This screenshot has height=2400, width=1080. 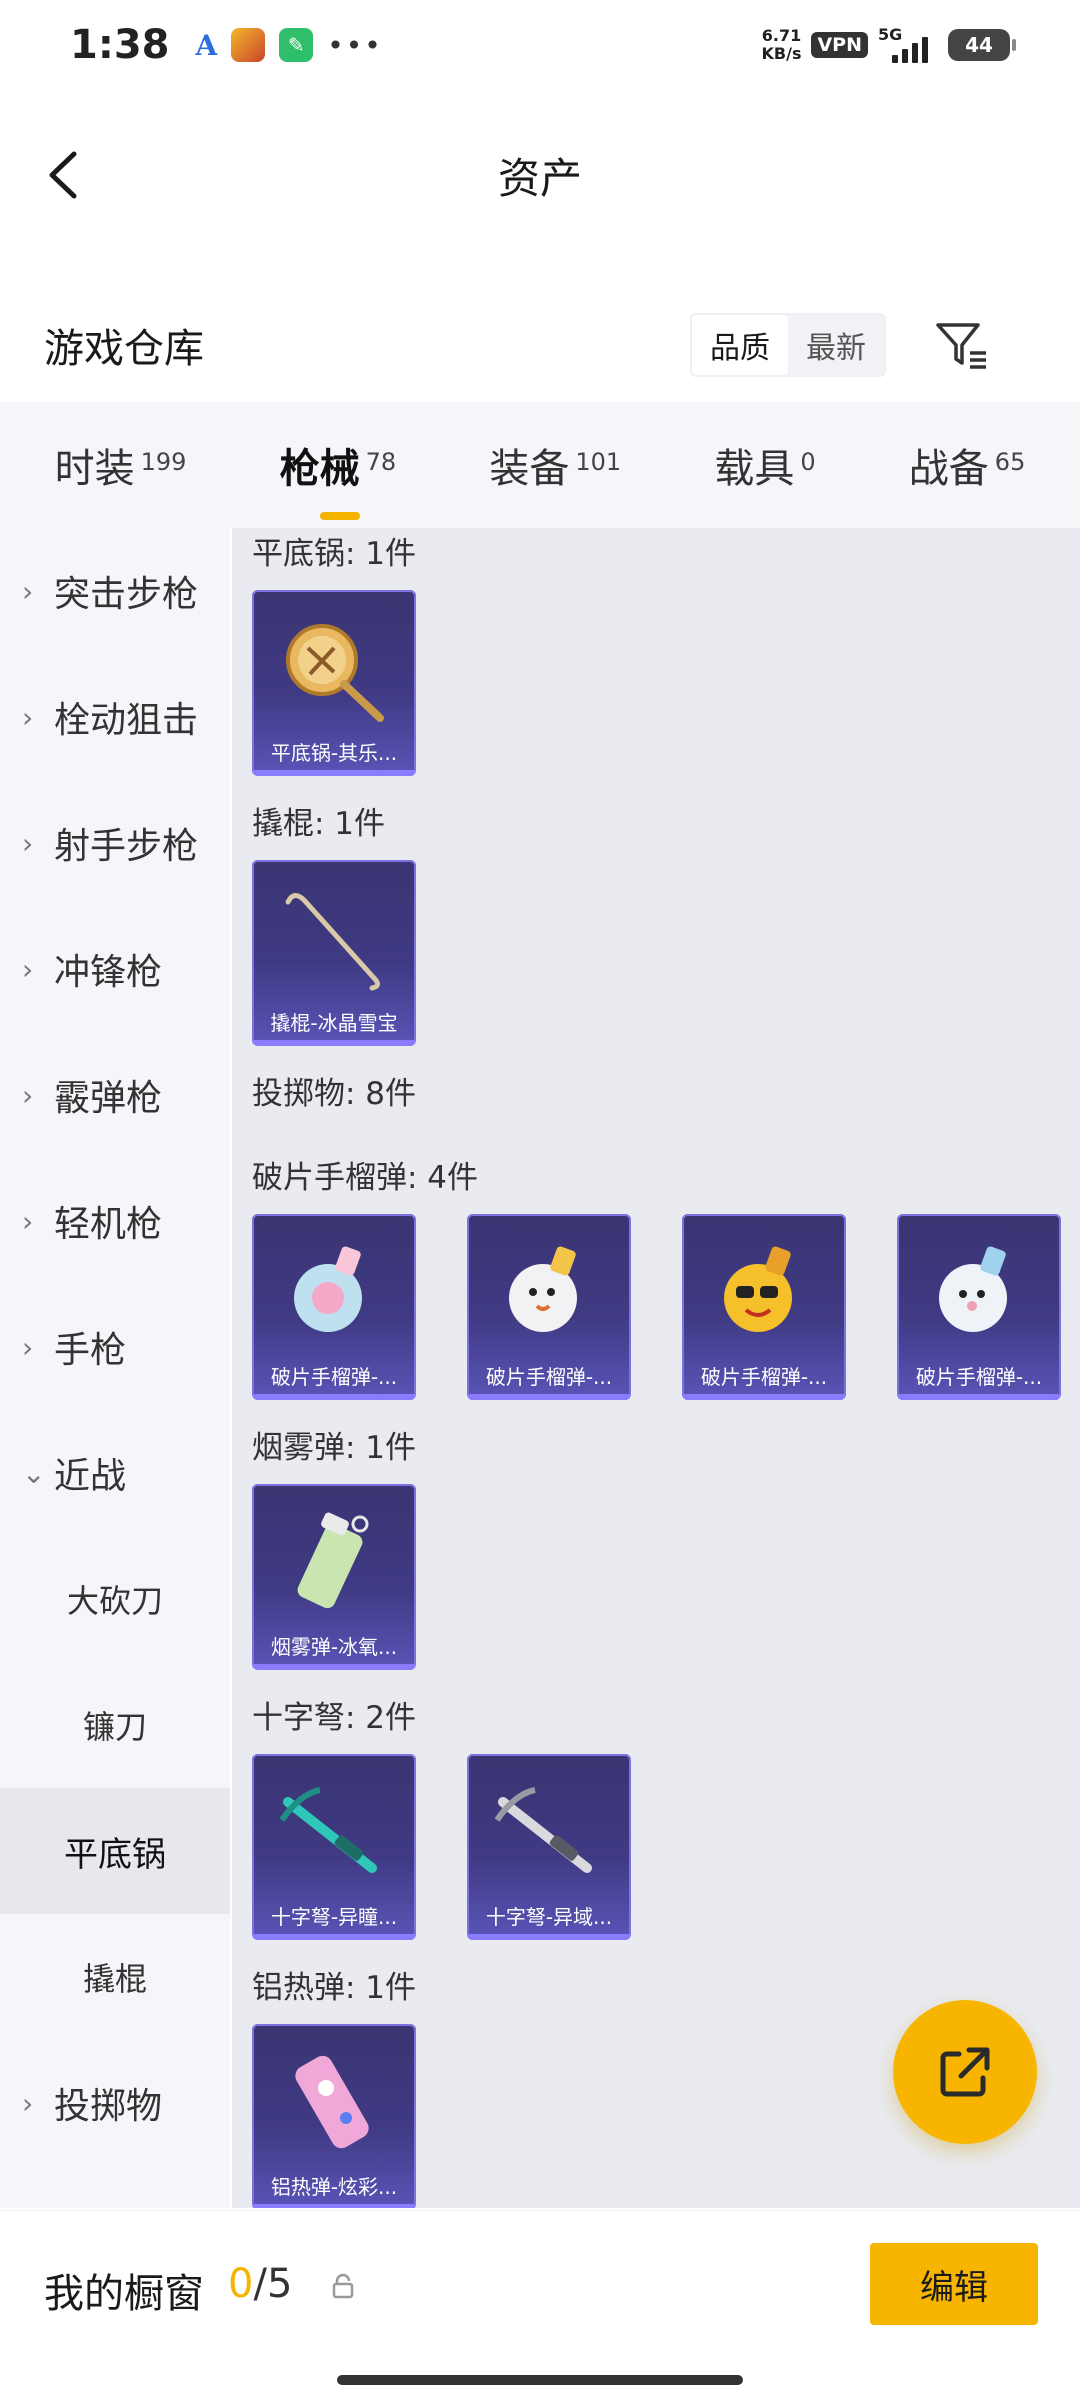 I want to click on status-time: 1:38, so click(x=120, y=45).